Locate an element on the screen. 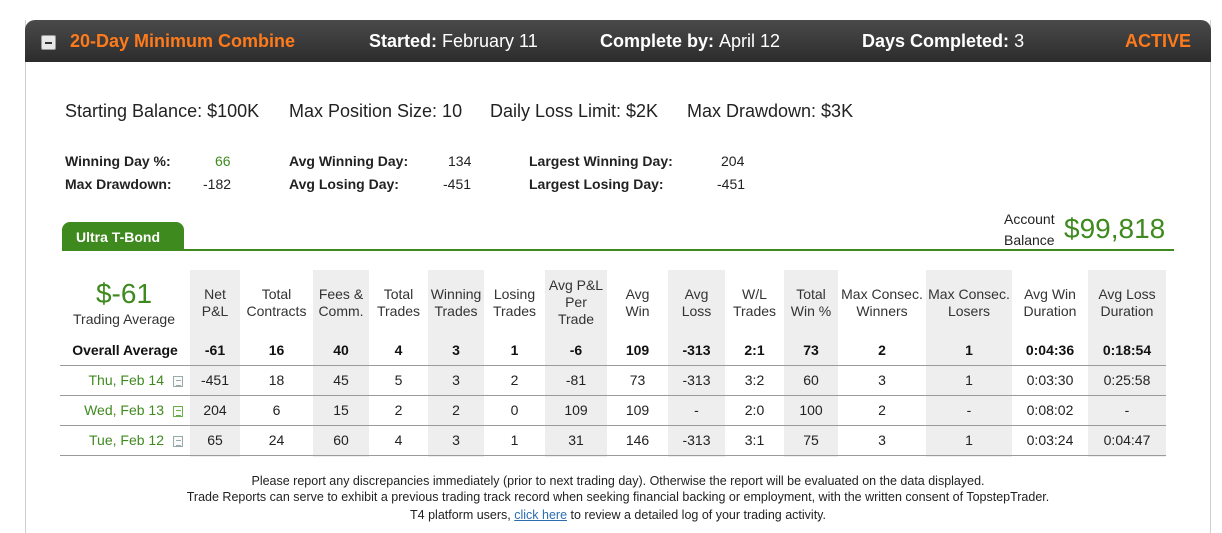  table-cell: 18 is located at coordinates (276, 380).